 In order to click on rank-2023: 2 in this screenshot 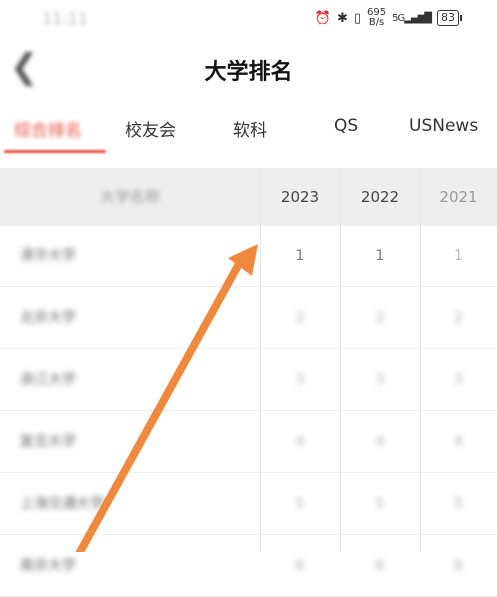, I will do `click(300, 318)`.